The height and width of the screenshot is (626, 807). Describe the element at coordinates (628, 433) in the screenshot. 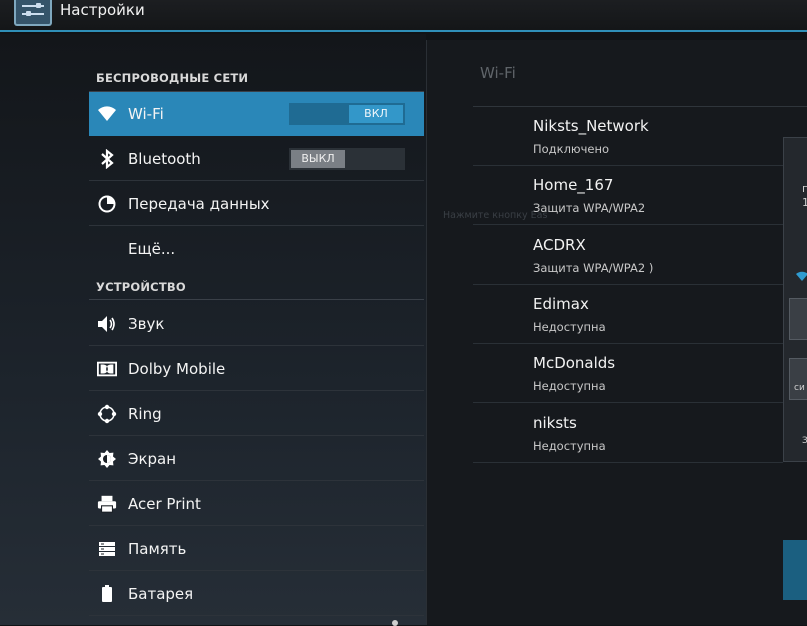

I see `network-item: niksts Недоступна` at that location.